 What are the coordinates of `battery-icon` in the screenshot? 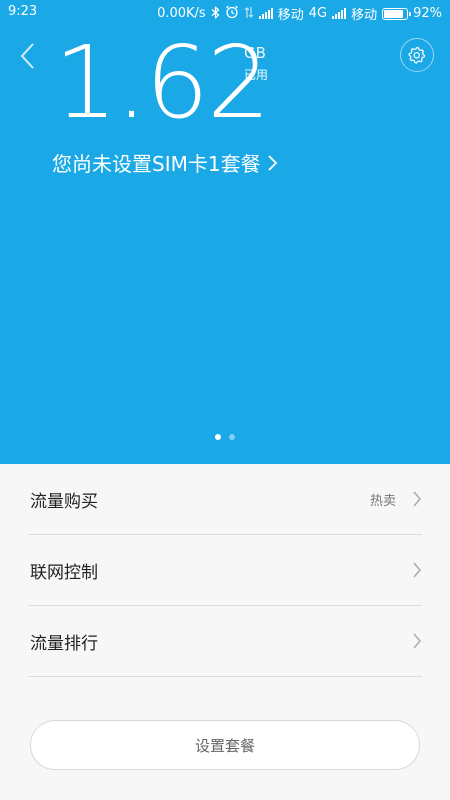 It's located at (397, 13).